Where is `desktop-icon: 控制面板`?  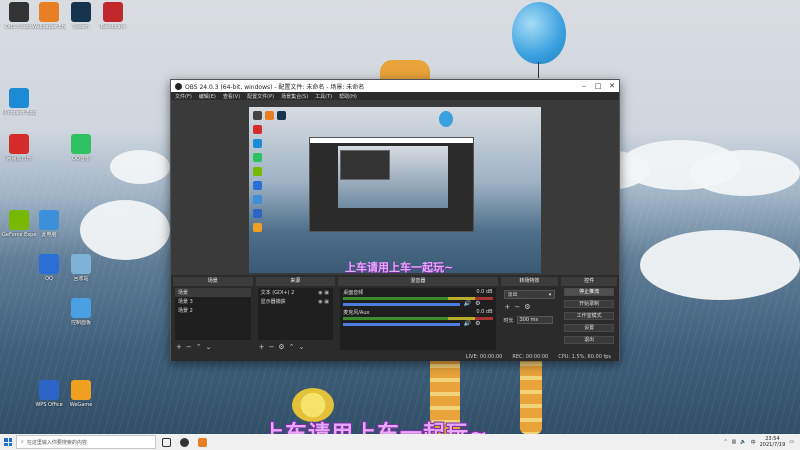 desktop-icon: 控制面板 is located at coordinates (81, 312).